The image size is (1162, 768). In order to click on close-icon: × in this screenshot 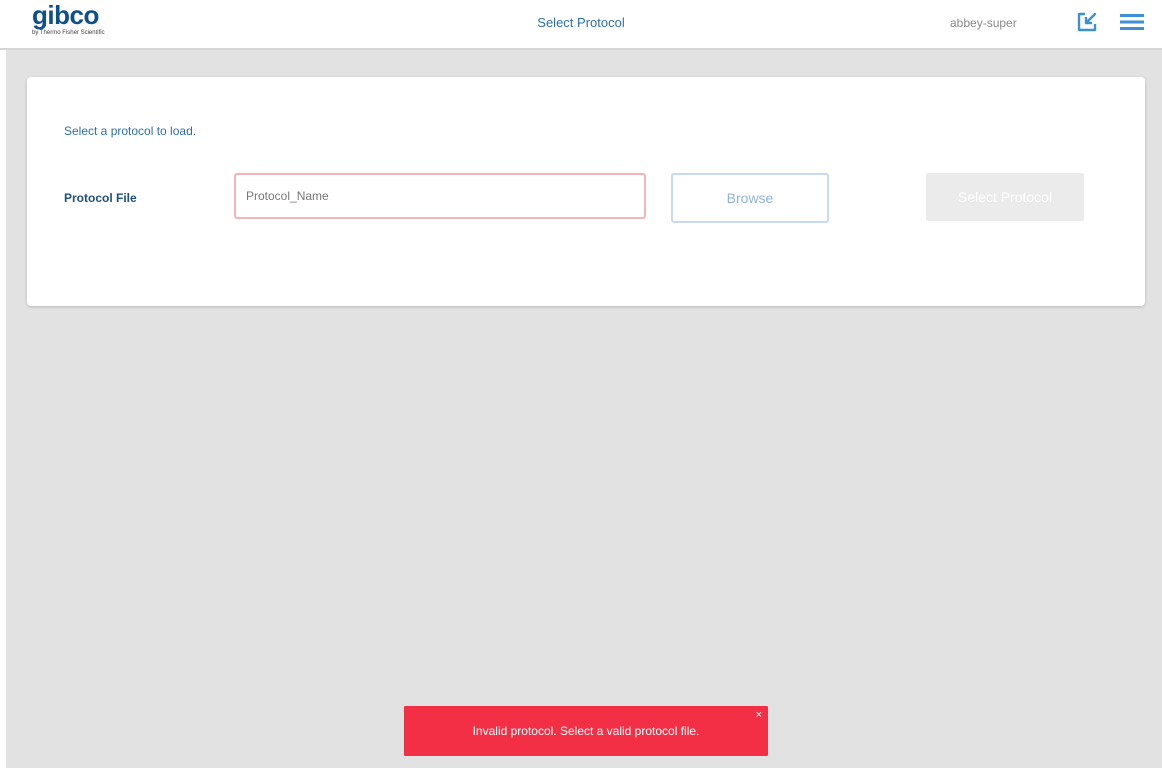, I will do `click(759, 715)`.